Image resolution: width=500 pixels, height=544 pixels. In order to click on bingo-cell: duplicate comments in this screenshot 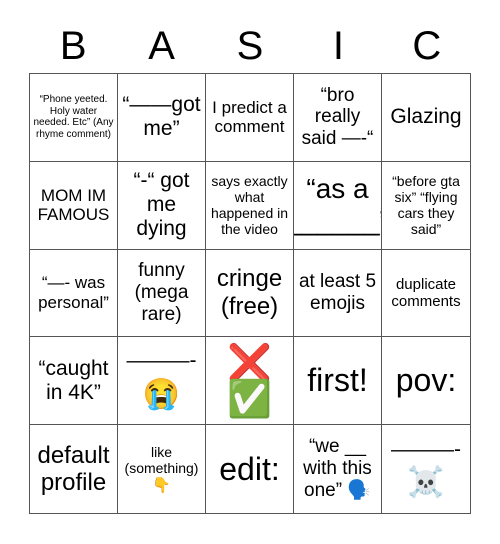, I will do `click(426, 294)`.